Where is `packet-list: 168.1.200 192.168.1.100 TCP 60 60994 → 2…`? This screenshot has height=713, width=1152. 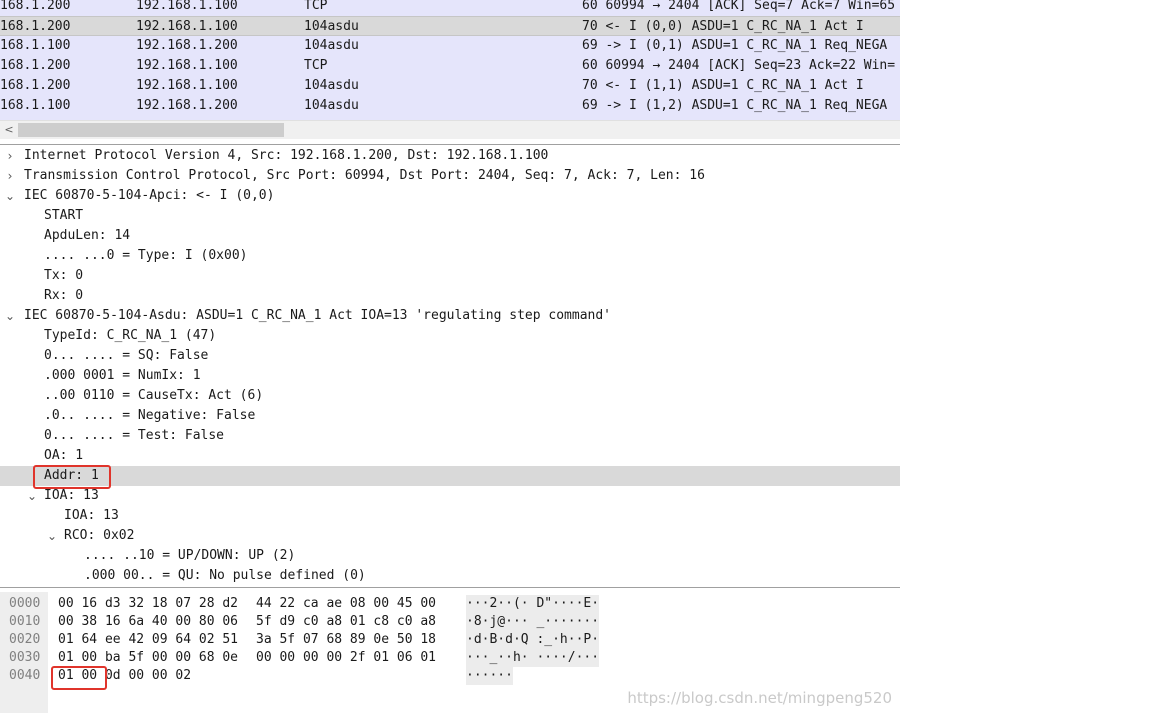 packet-list: 168.1.200 192.168.1.100 TCP 60 60994 → 2… is located at coordinates (450, 60).